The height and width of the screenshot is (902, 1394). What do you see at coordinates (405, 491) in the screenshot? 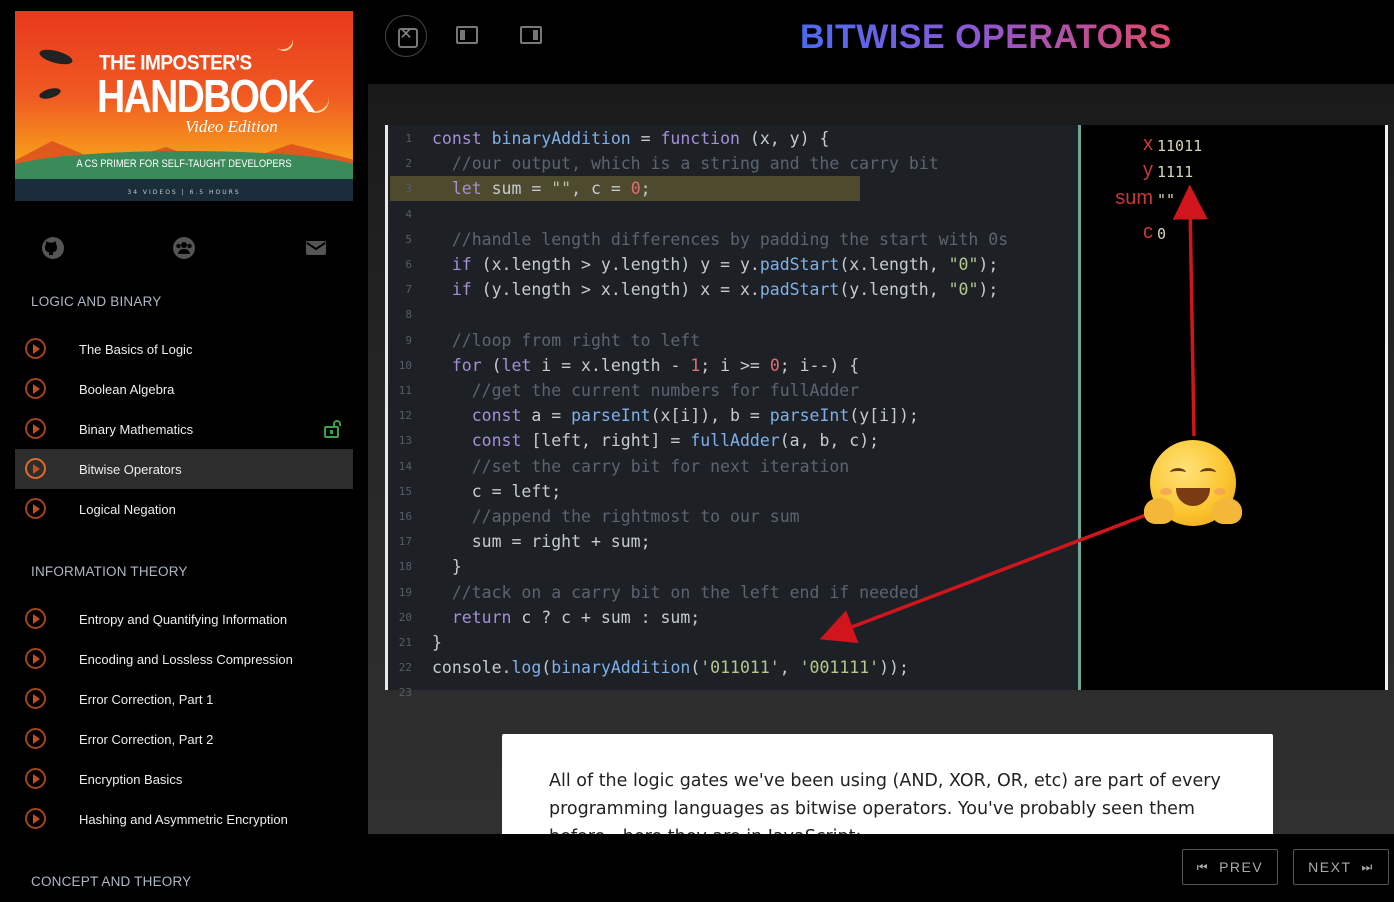
I see `line-number: 15` at bounding box center [405, 491].